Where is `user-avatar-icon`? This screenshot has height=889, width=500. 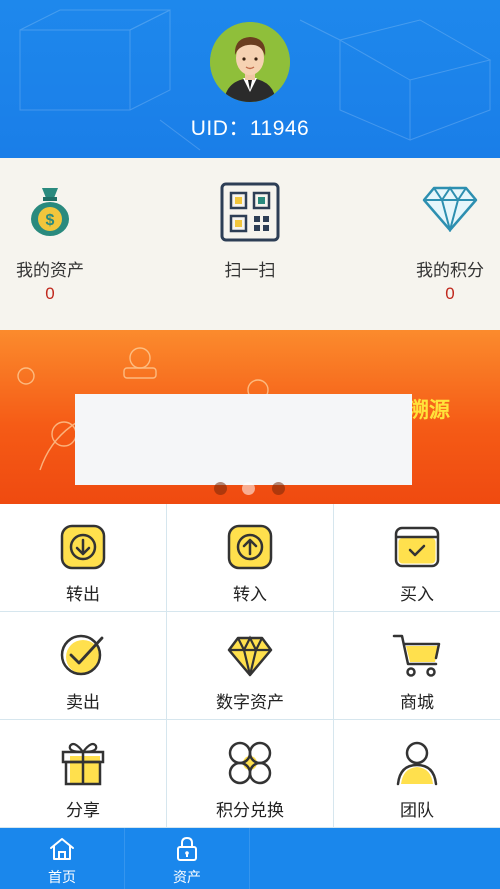 user-avatar-icon is located at coordinates (250, 62).